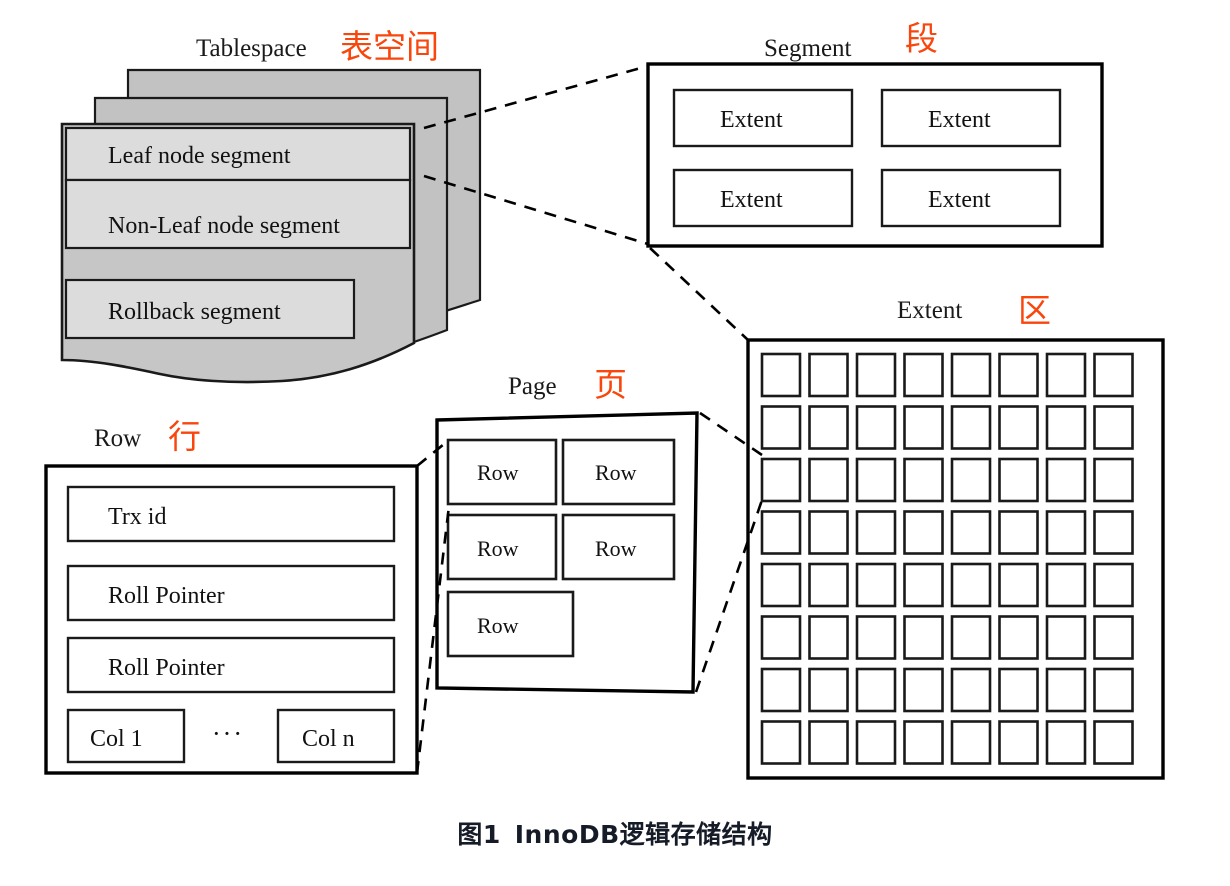 The width and height of the screenshot is (1230, 886). I want to click on tablespace-label-en: Tablespace, so click(251, 48).